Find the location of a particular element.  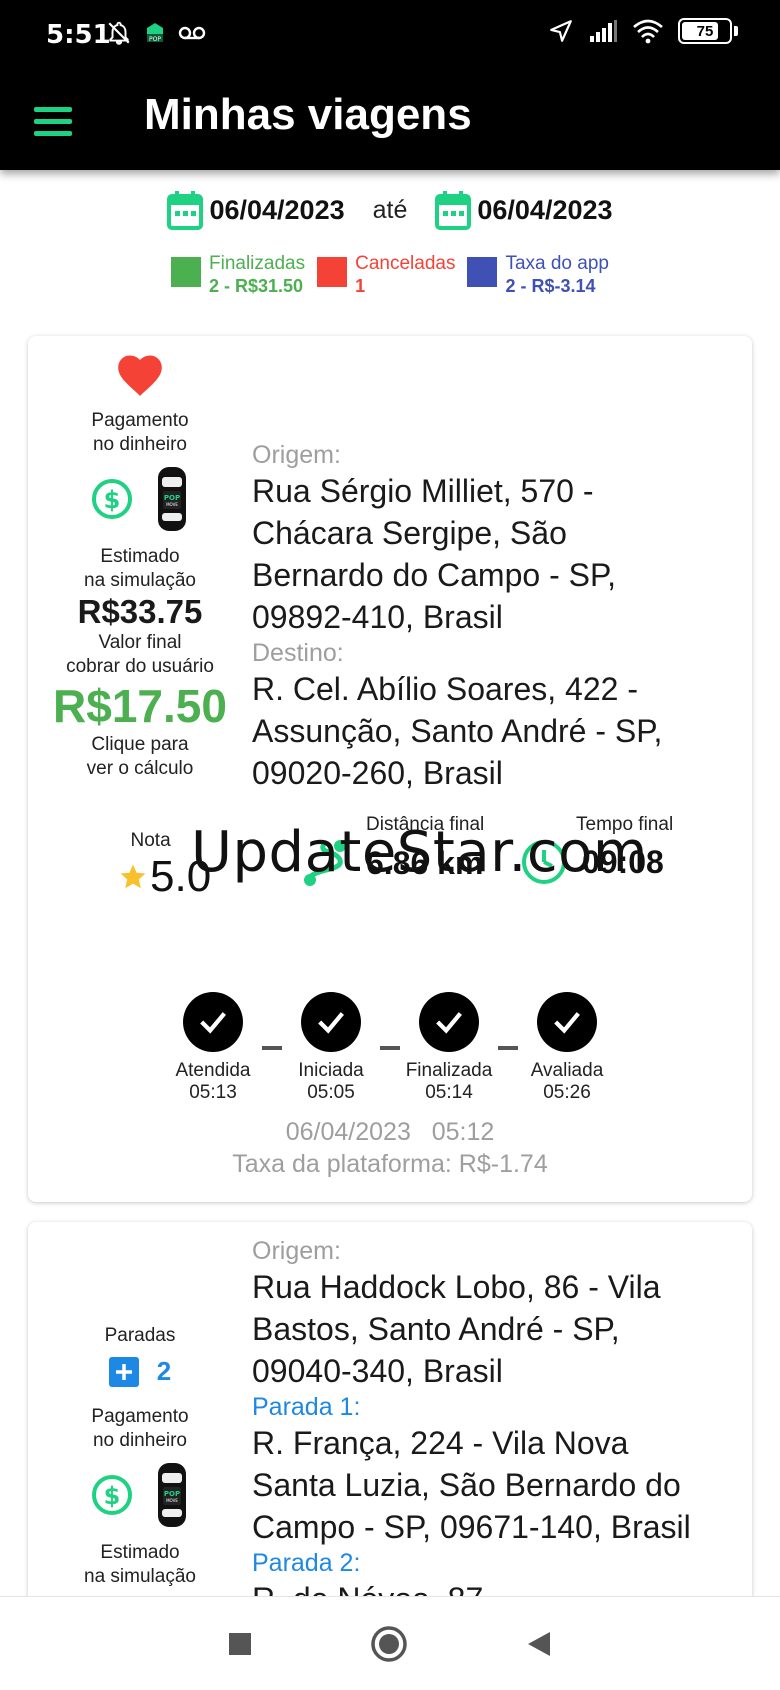

stops-count: 2 is located at coordinates (164, 1371).